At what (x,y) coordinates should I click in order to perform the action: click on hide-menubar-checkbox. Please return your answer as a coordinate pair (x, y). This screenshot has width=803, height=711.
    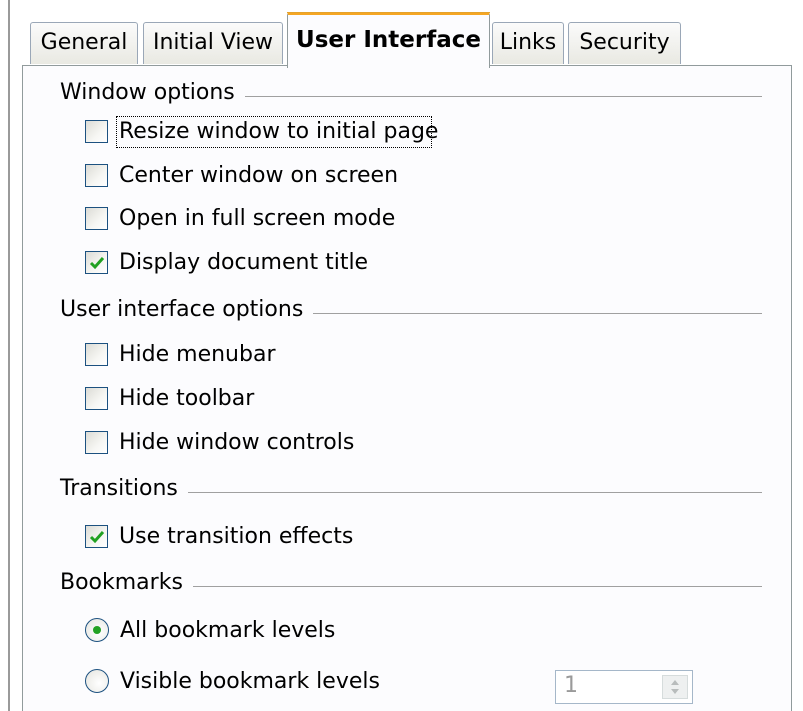
    Looking at the image, I should click on (96, 354).